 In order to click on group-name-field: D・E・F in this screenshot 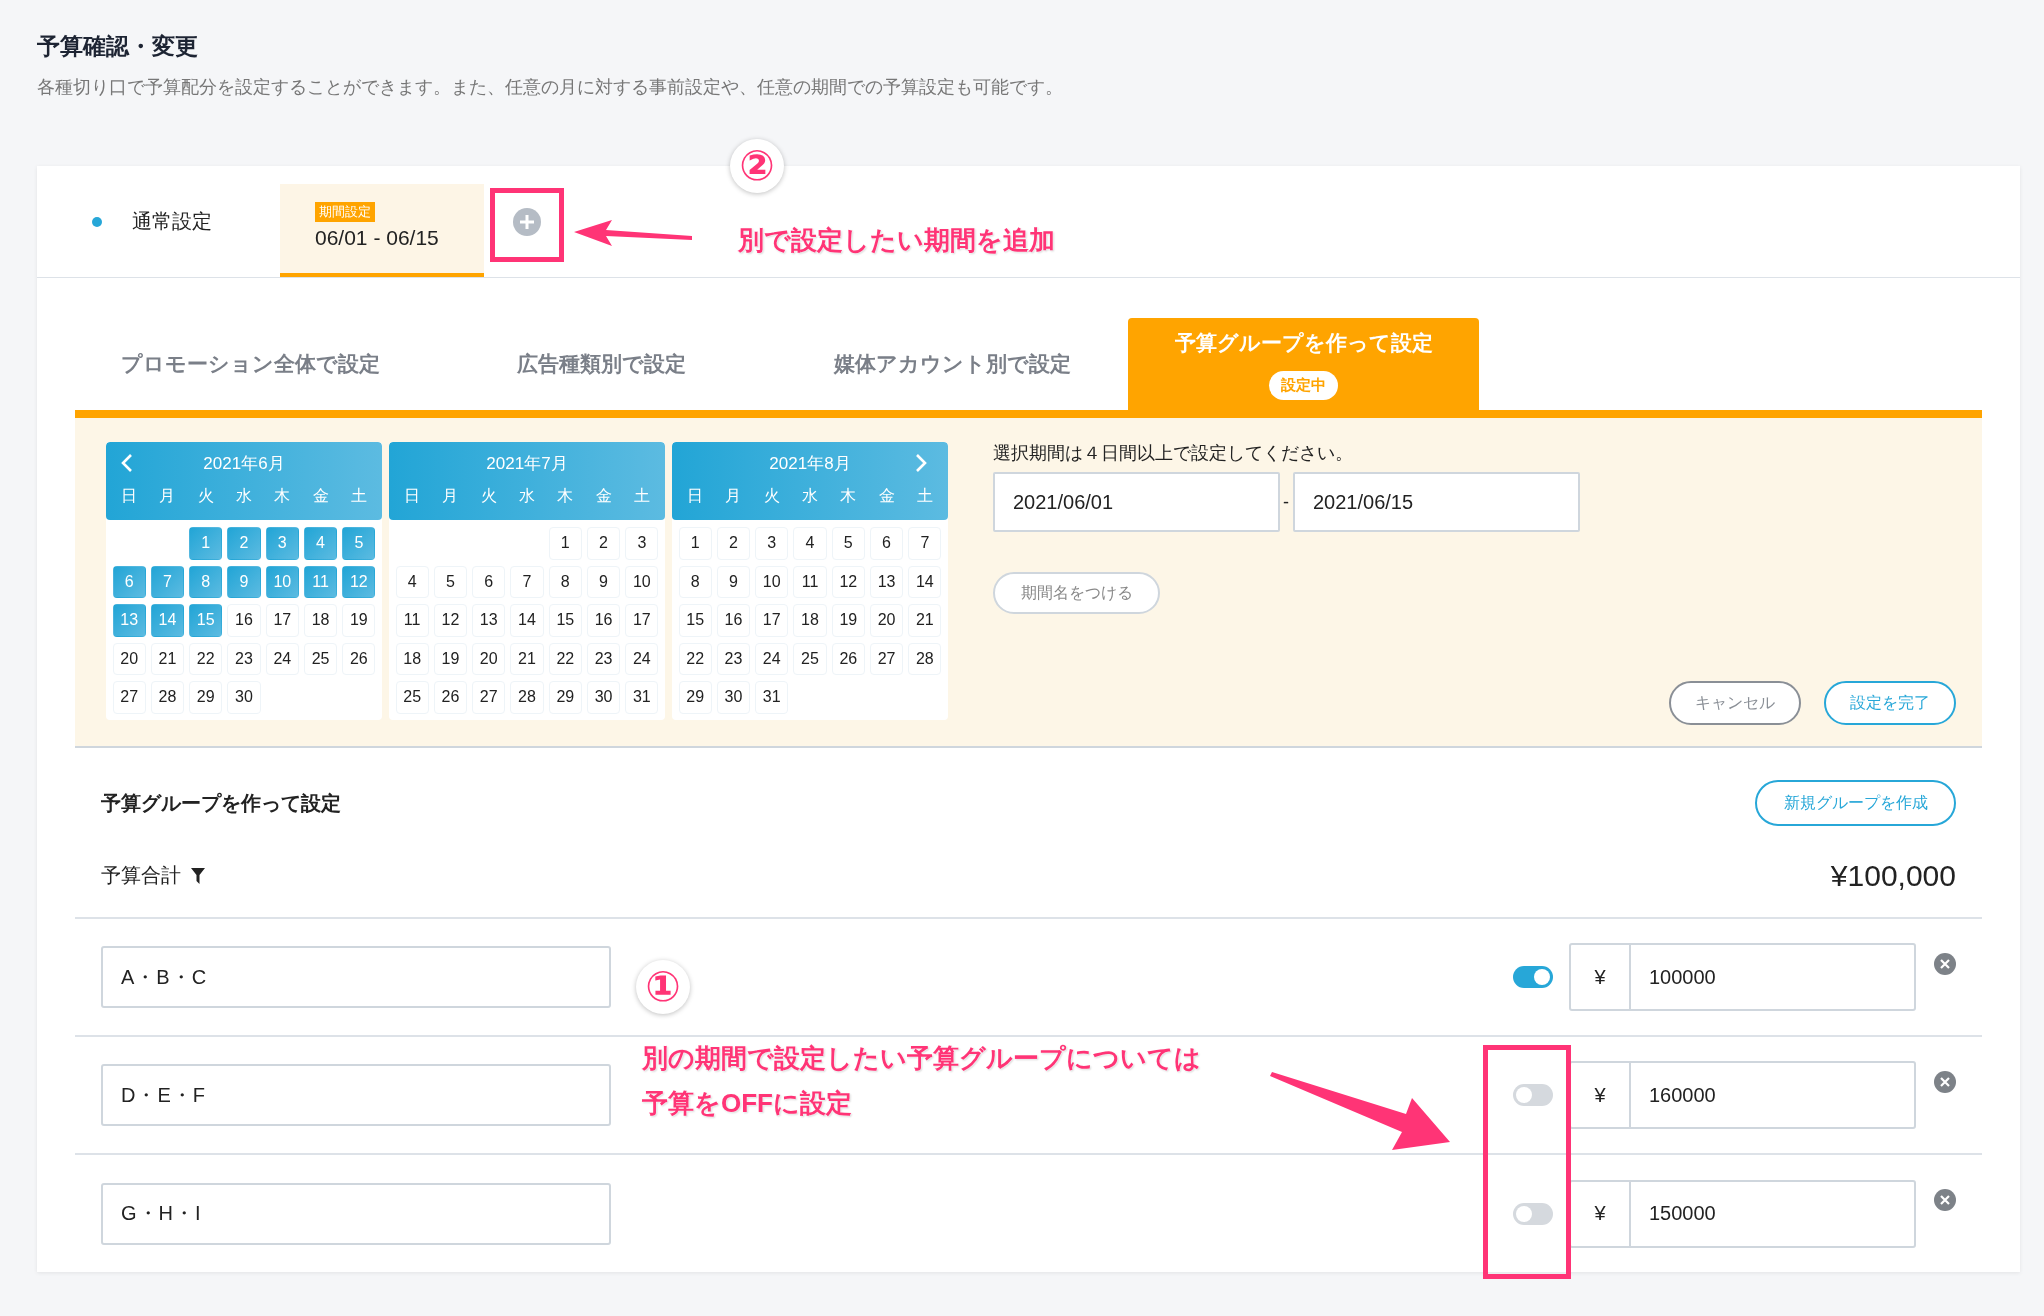, I will do `click(356, 1095)`.